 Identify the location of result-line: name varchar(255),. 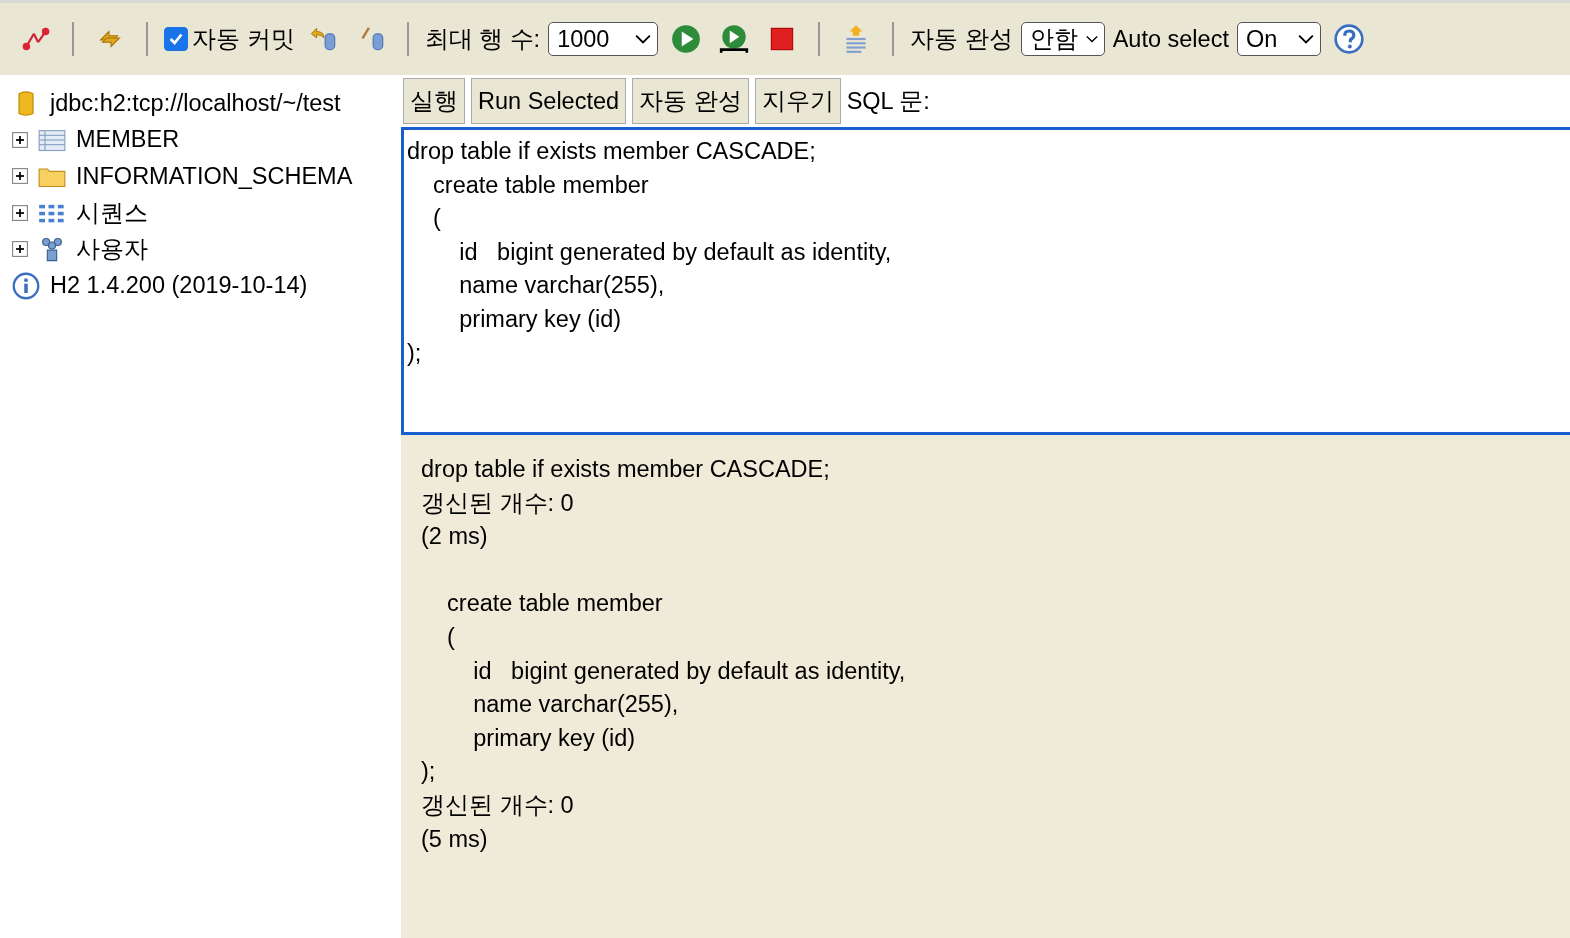
(576, 705).